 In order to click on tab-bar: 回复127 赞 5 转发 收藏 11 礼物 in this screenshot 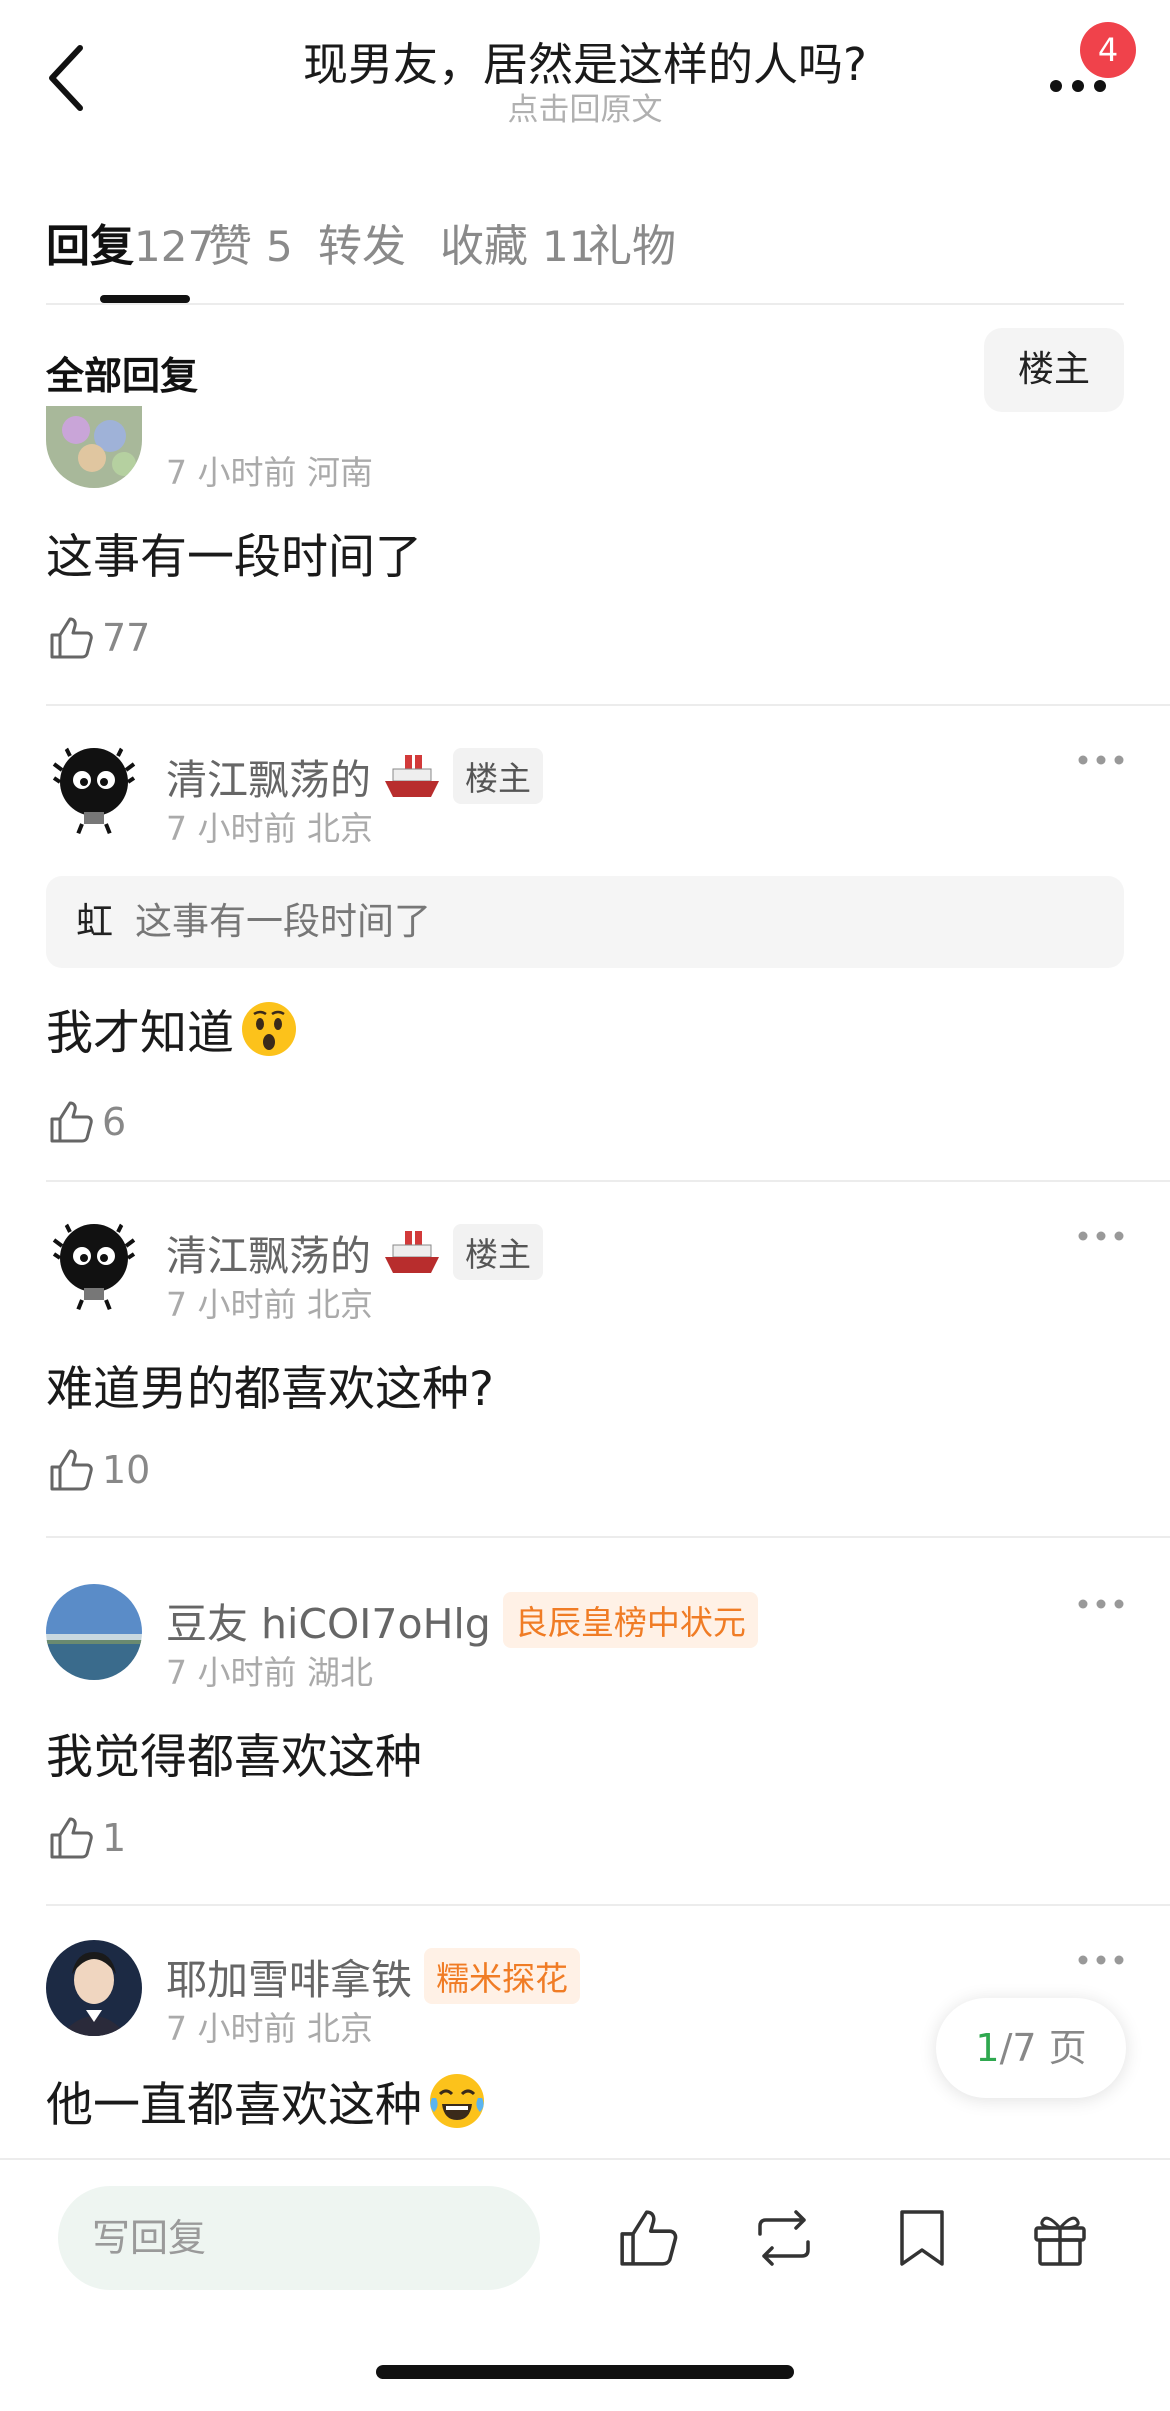, I will do `click(586, 250)`.